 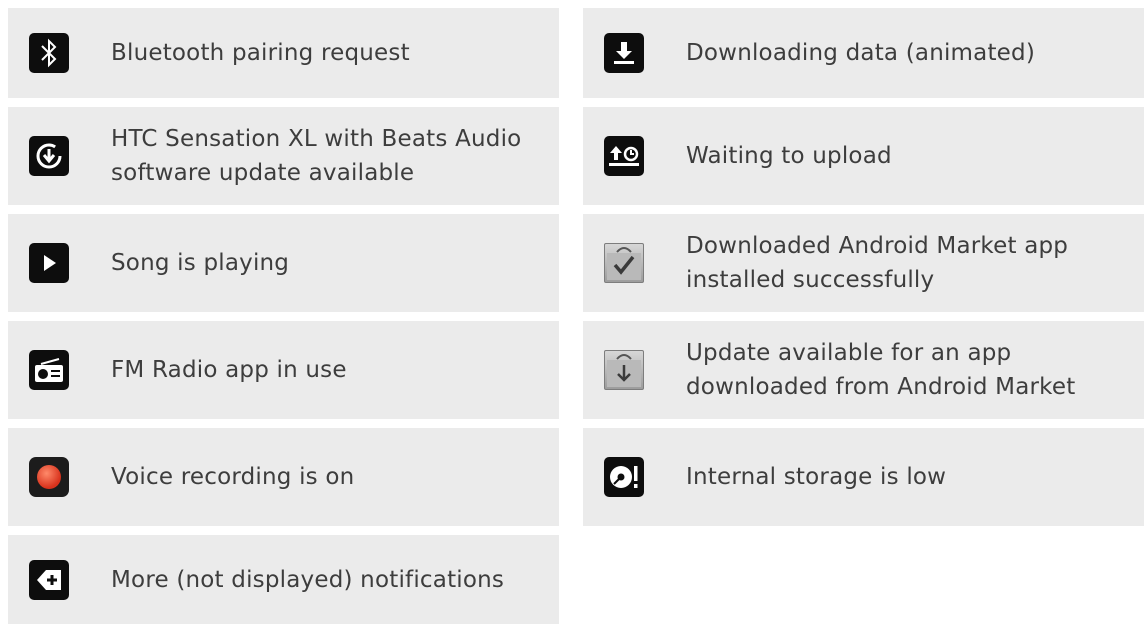 I want to click on notification-label: Song is playing, so click(x=200, y=263).